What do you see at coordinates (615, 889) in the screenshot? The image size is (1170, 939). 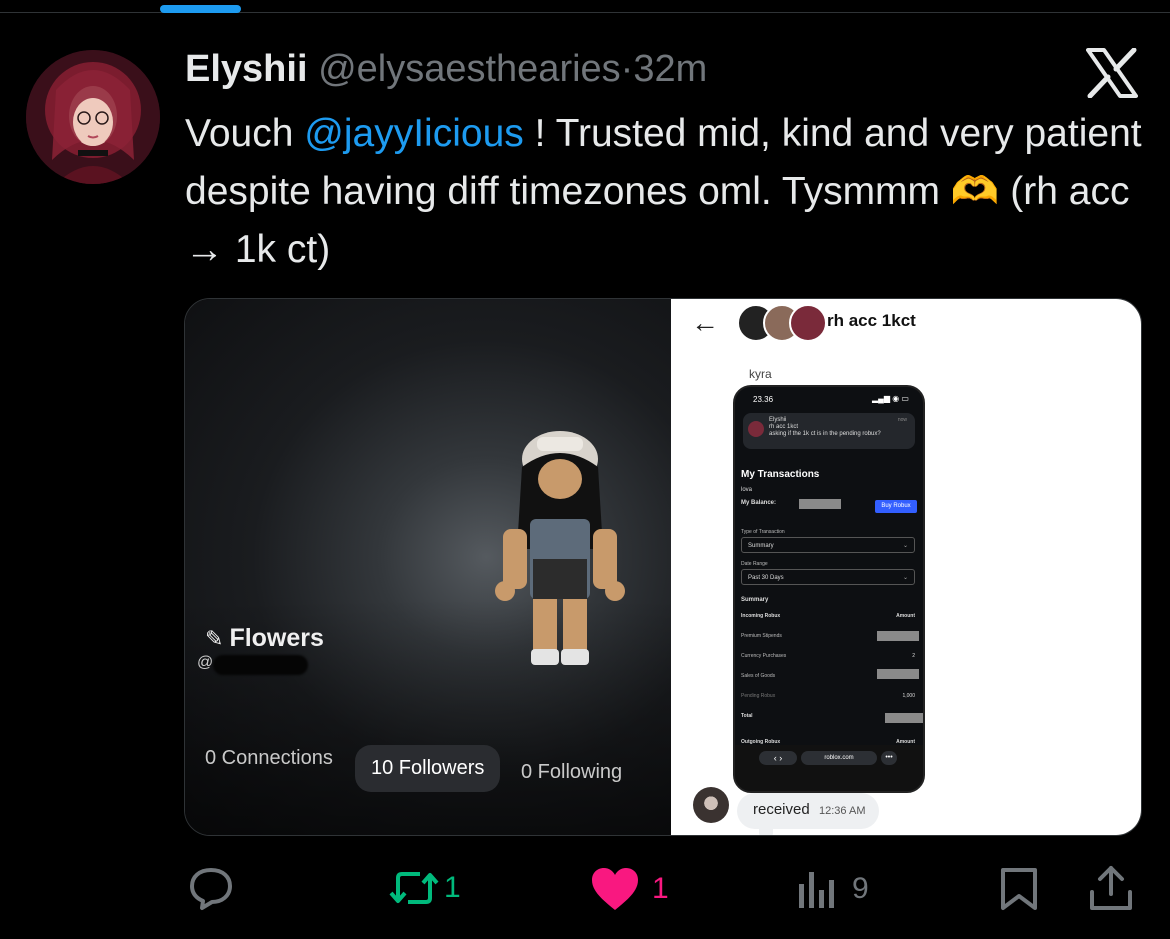 I see `heart-icon` at bounding box center [615, 889].